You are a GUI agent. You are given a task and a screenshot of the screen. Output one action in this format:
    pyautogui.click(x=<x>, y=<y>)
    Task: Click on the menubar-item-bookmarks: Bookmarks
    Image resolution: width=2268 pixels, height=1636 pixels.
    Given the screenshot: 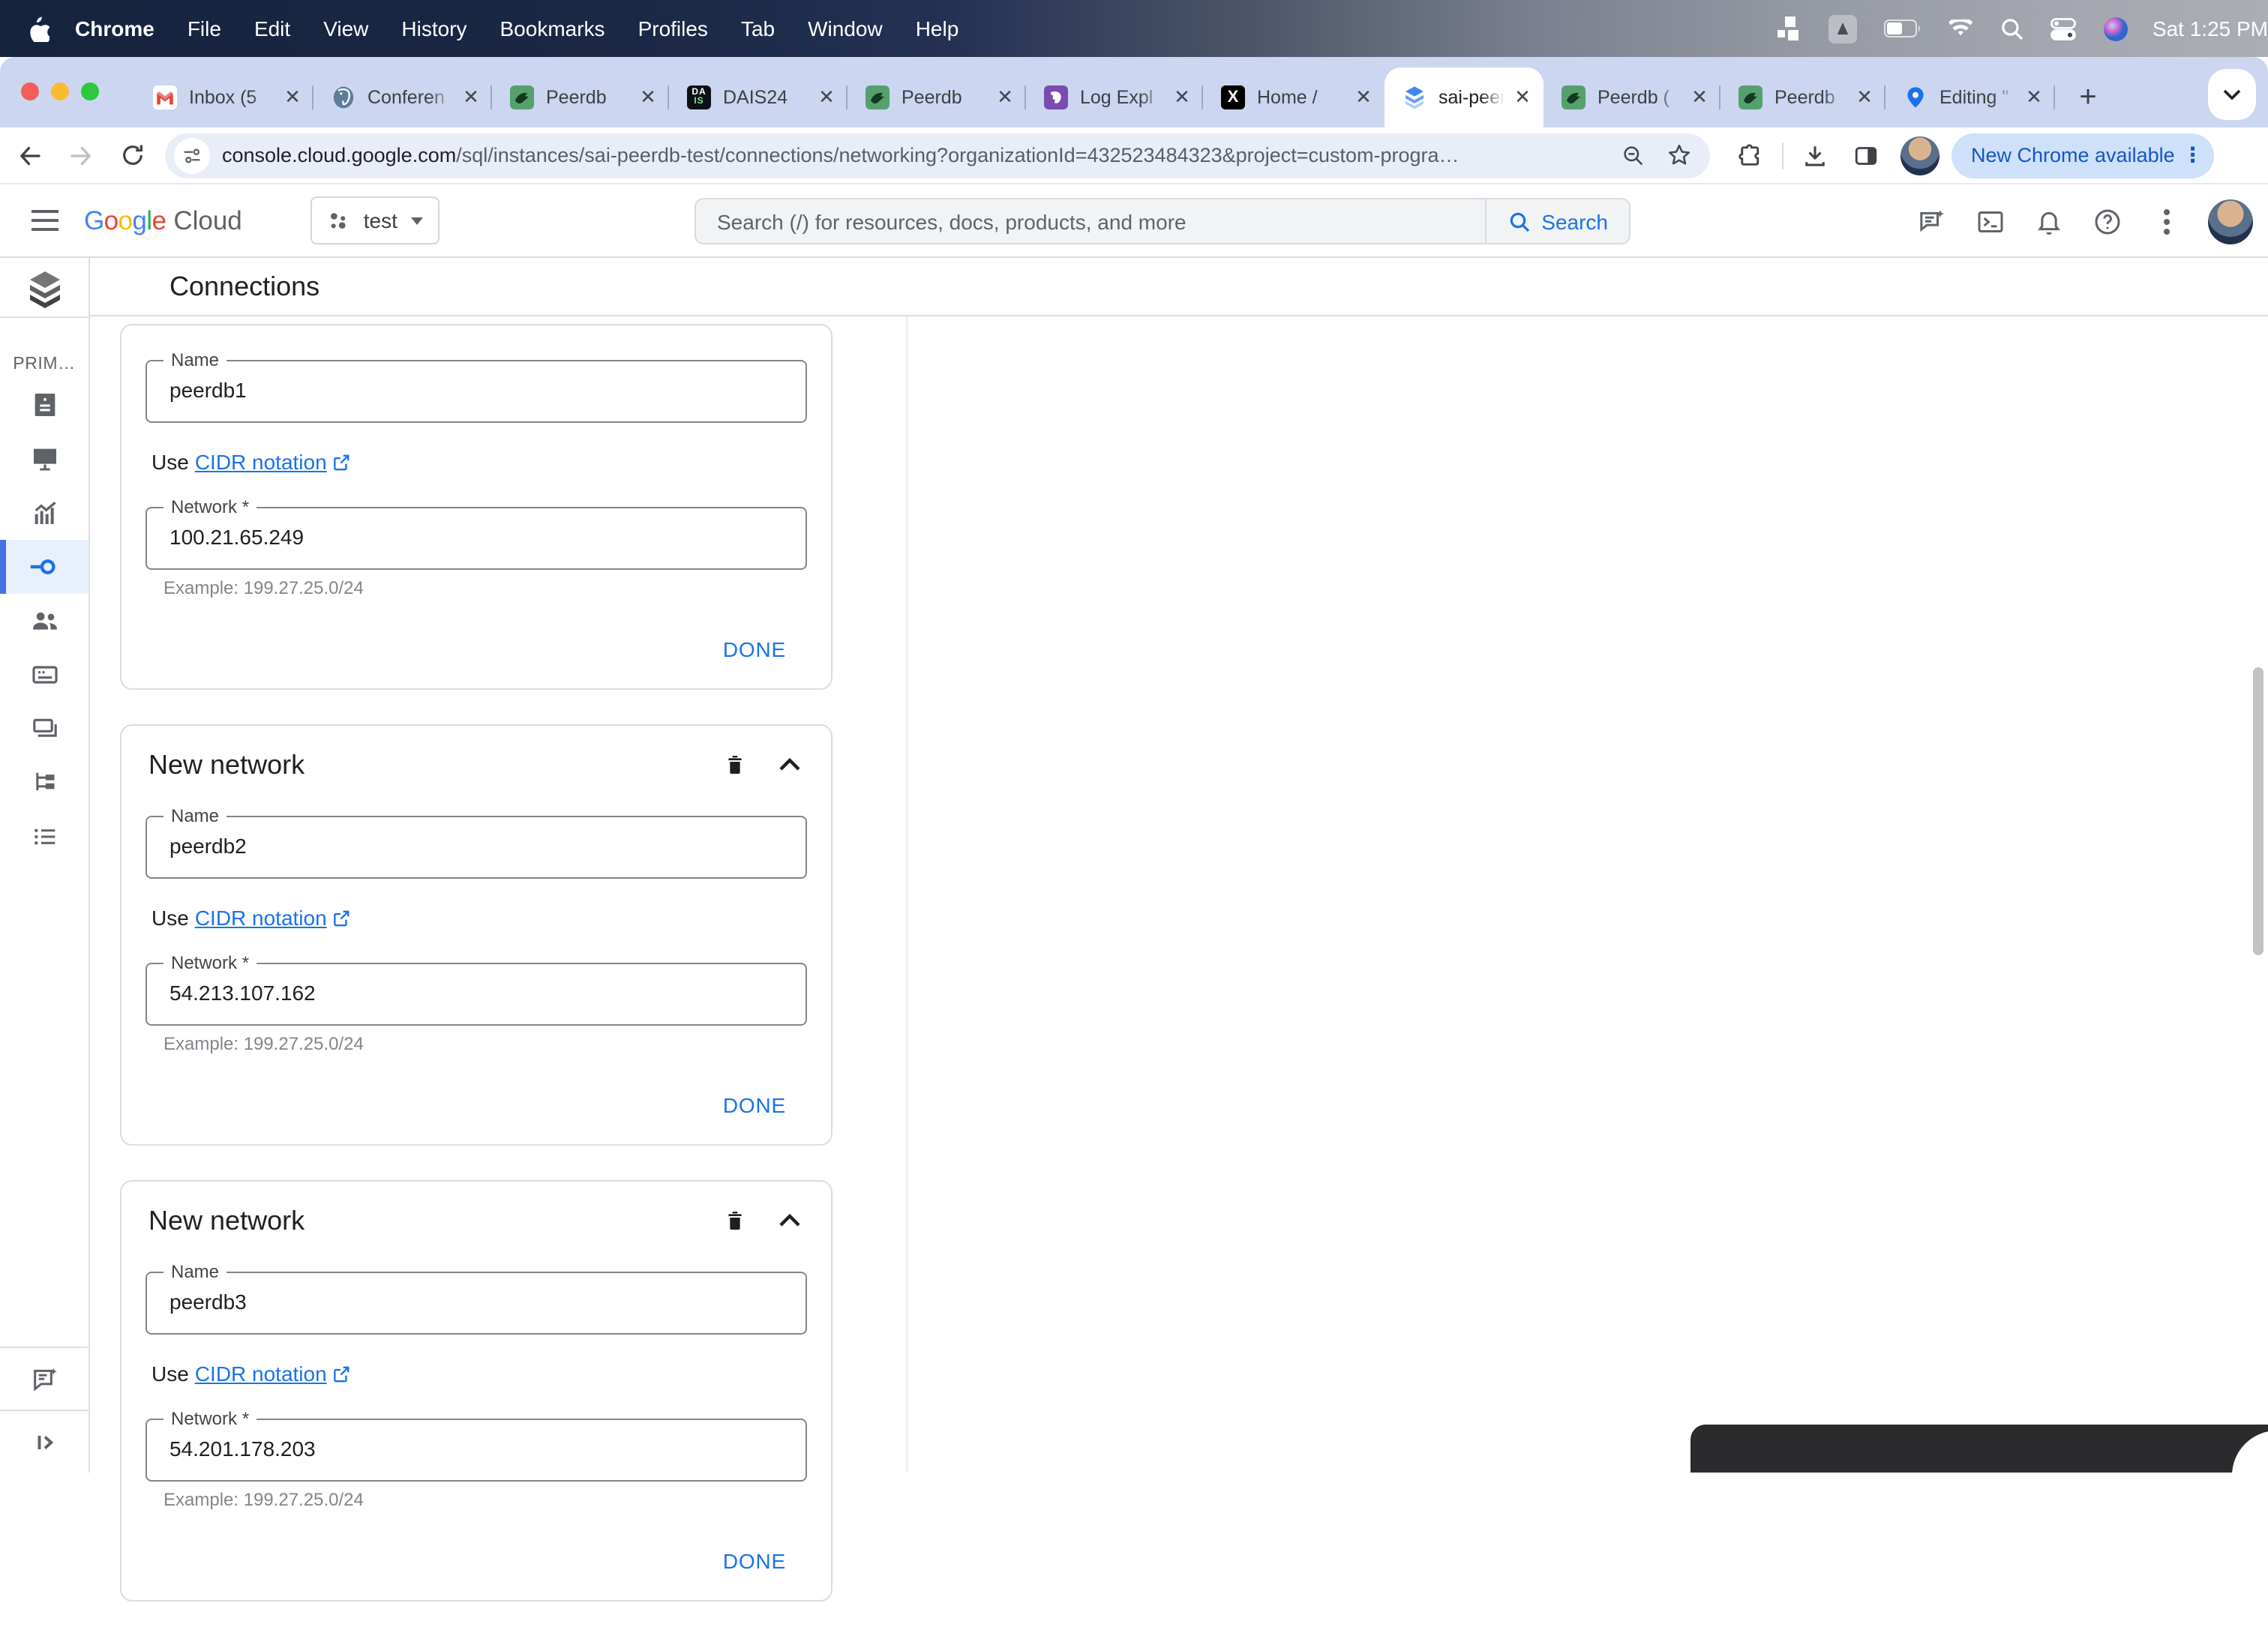 What is the action you would take?
    pyautogui.click(x=553, y=28)
    